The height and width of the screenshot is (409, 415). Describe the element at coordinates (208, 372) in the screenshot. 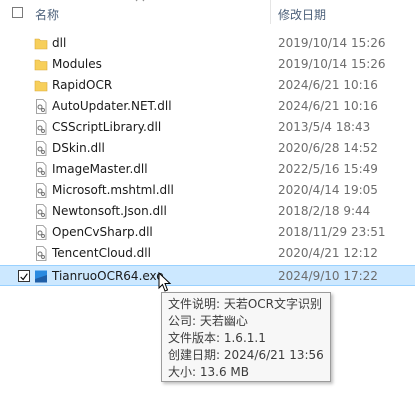

I see `tooltip-size: 大小: 13.6 MB` at that location.